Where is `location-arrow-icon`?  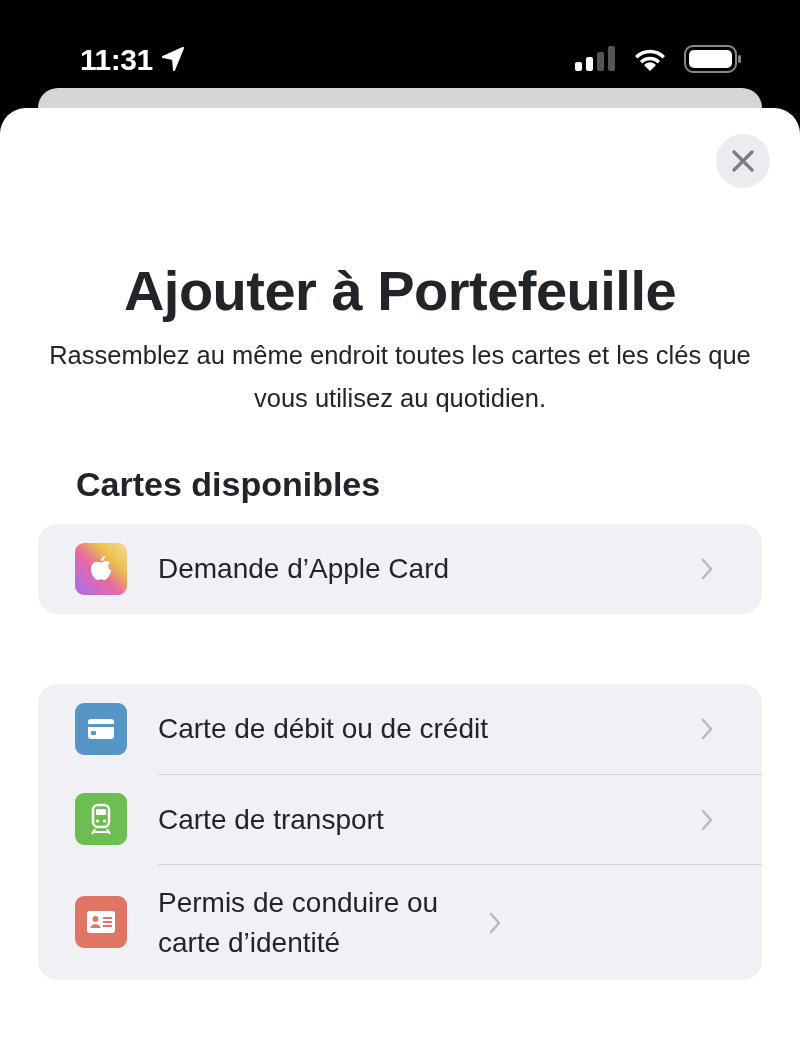 location-arrow-icon is located at coordinates (172, 59).